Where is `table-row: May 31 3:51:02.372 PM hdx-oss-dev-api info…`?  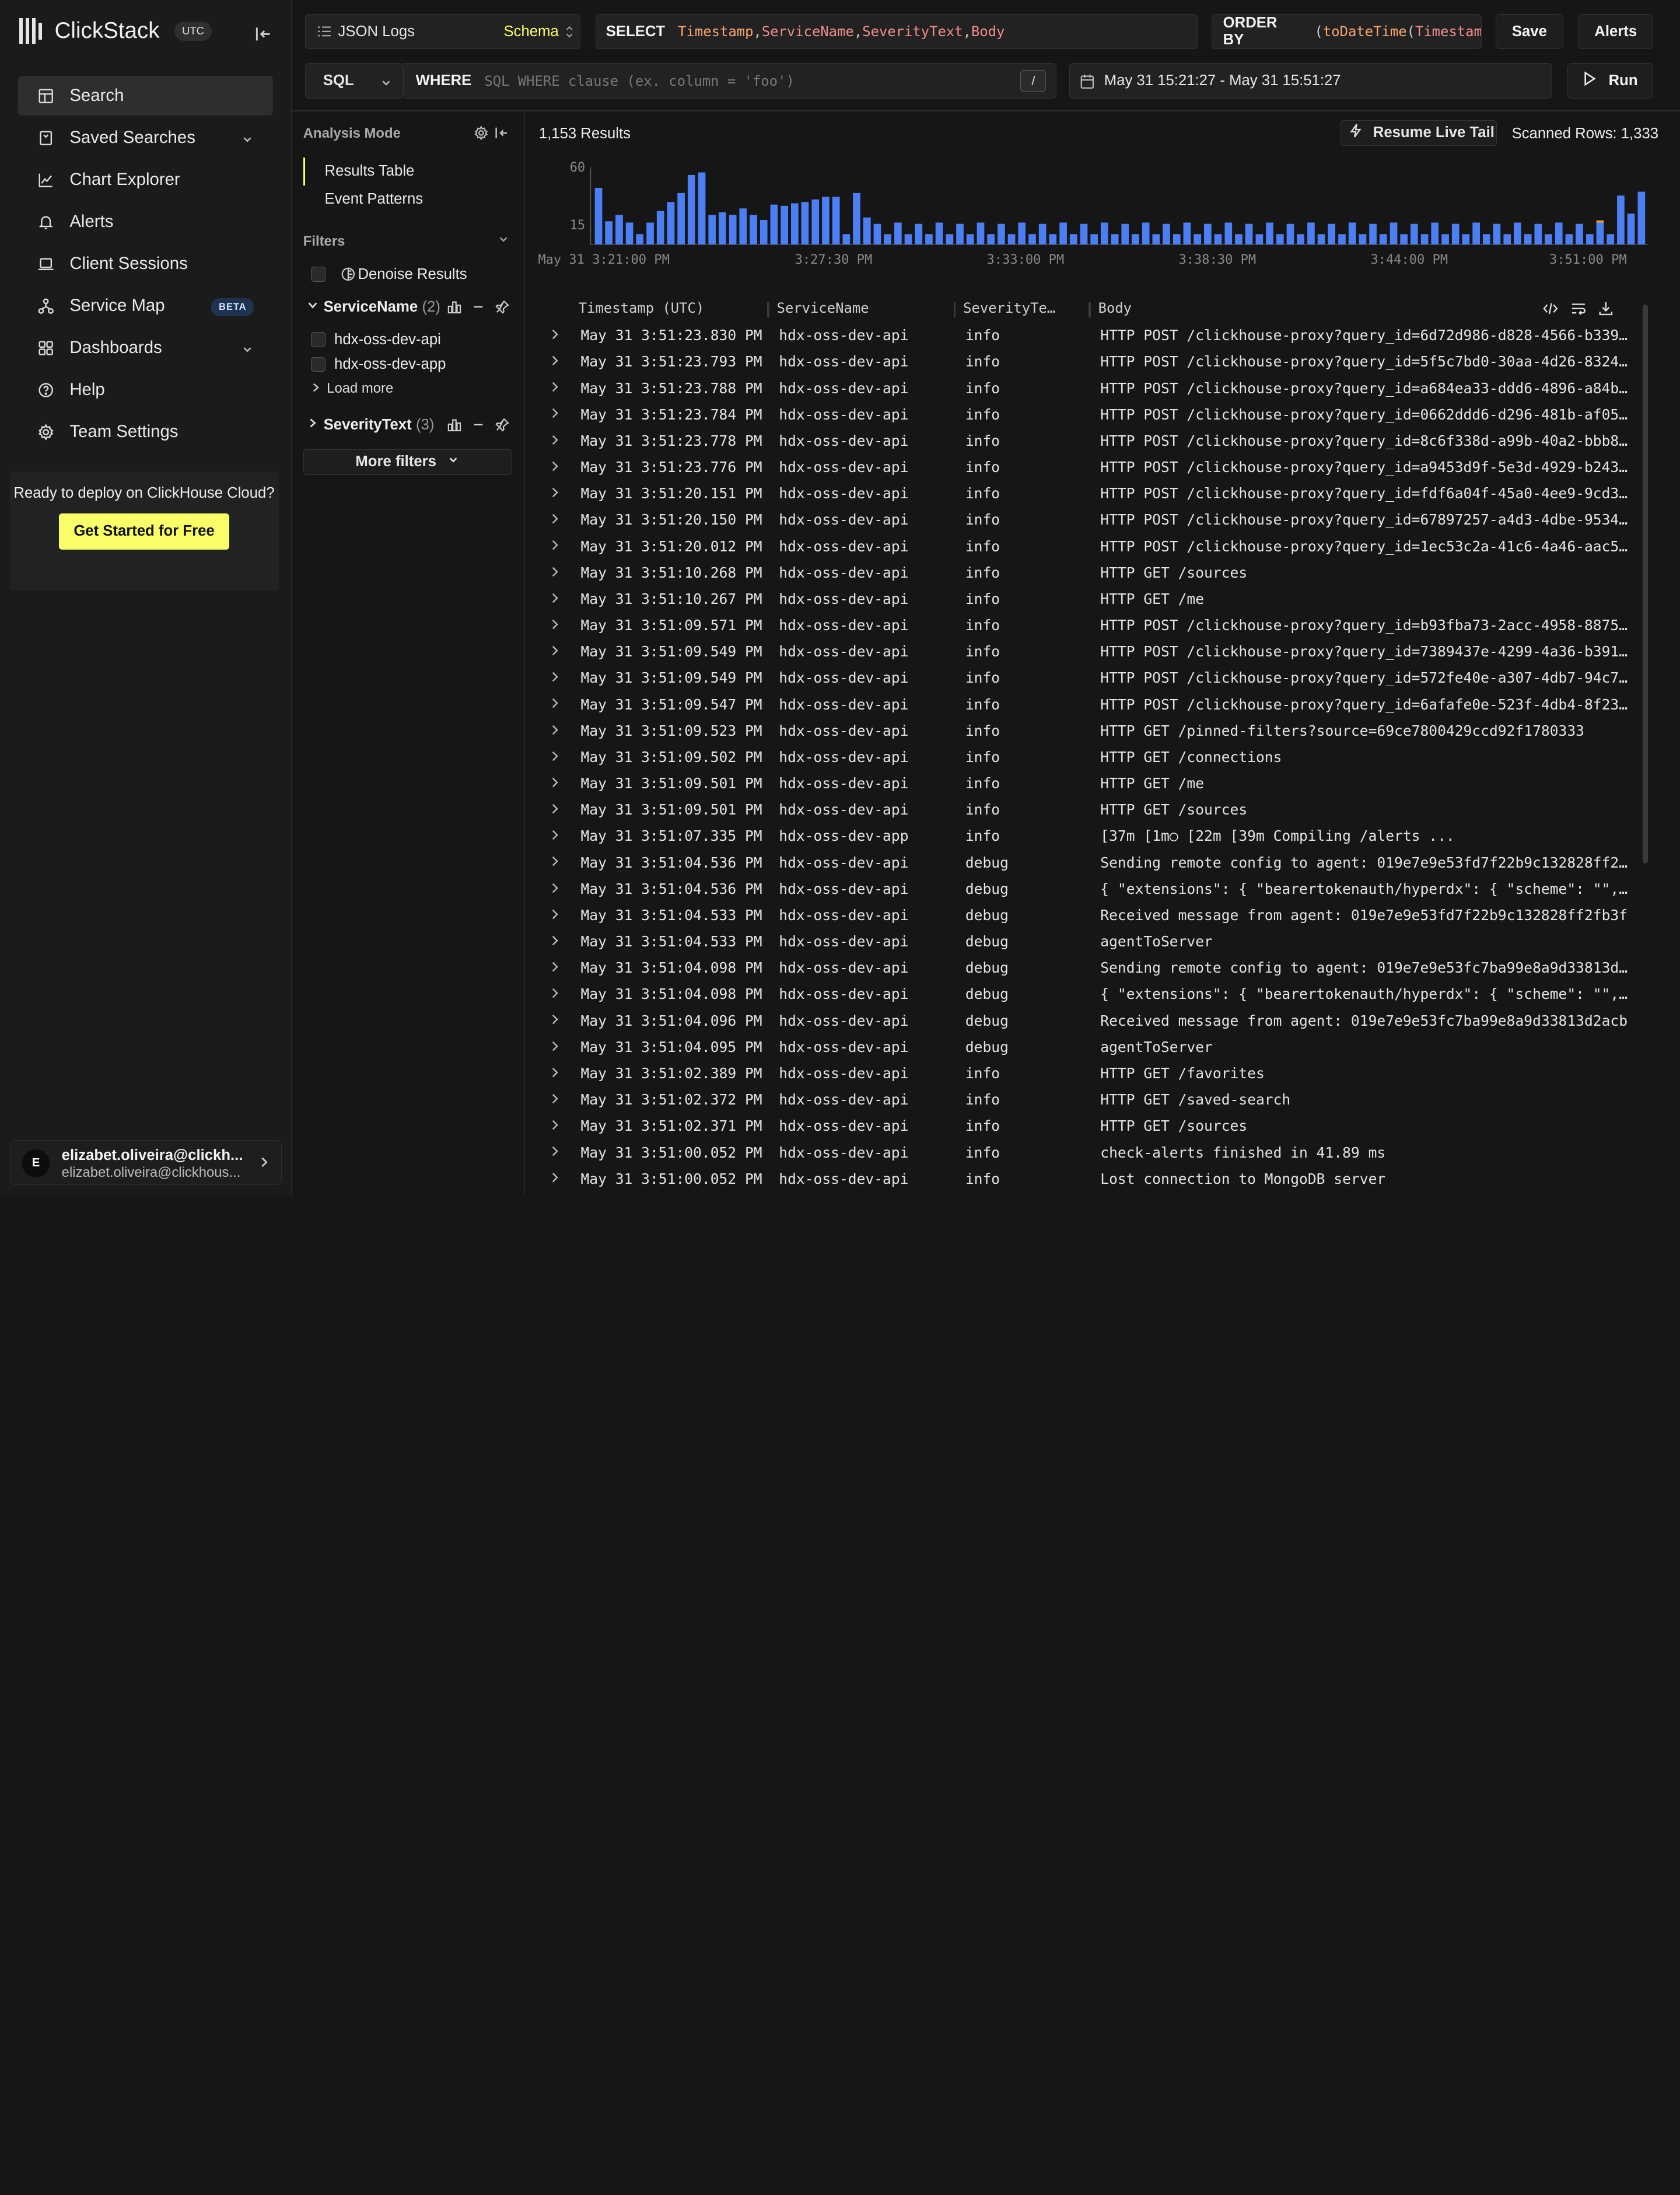 table-row: May 31 3:51:02.372 PM hdx-oss-dev-api info… is located at coordinates (1082, 1101).